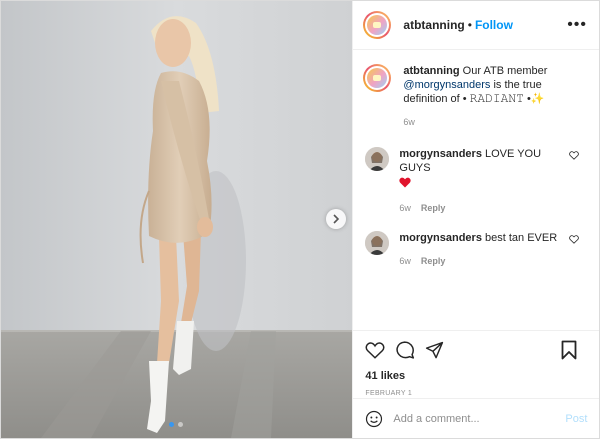 Image resolution: width=600 pixels, height=439 pixels. Describe the element at coordinates (479, 181) in the screenshot. I see `comment-text: morgynsanders LOVE YOU GUYS 6w Reply` at that location.